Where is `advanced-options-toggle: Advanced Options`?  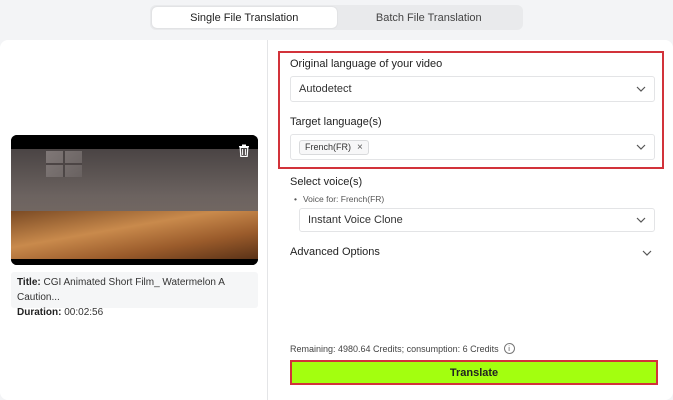 advanced-options-toggle: Advanced Options is located at coordinates (471, 253).